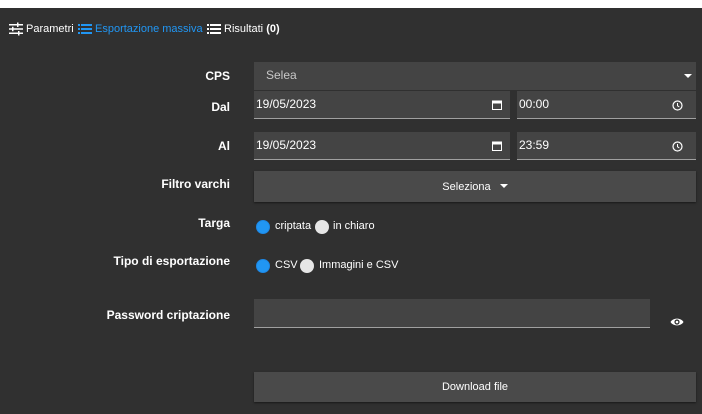  What do you see at coordinates (149, 29) in the screenshot?
I see `tab-esportazione-label: Esportazione massiva` at bounding box center [149, 29].